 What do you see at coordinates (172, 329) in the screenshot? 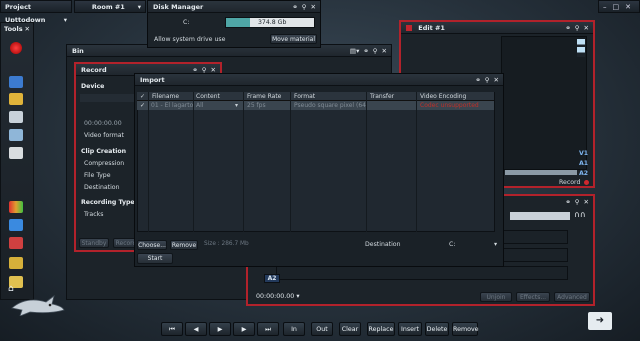
I see `go-to-start-button: ⏮` at bounding box center [172, 329].